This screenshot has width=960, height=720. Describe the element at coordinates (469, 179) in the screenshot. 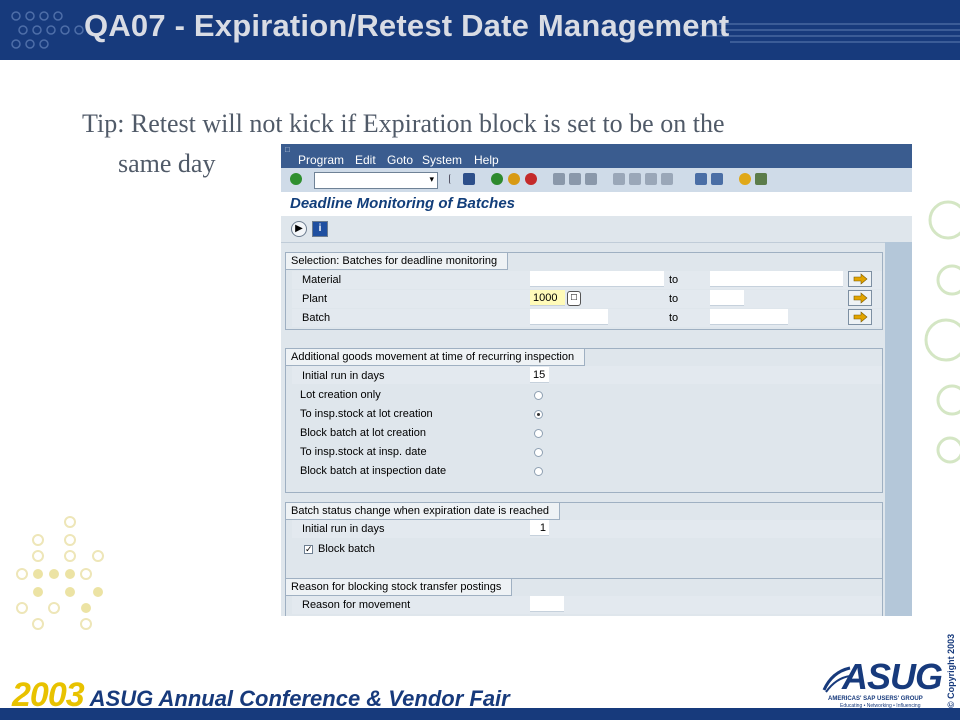

I see `save-icon` at that location.